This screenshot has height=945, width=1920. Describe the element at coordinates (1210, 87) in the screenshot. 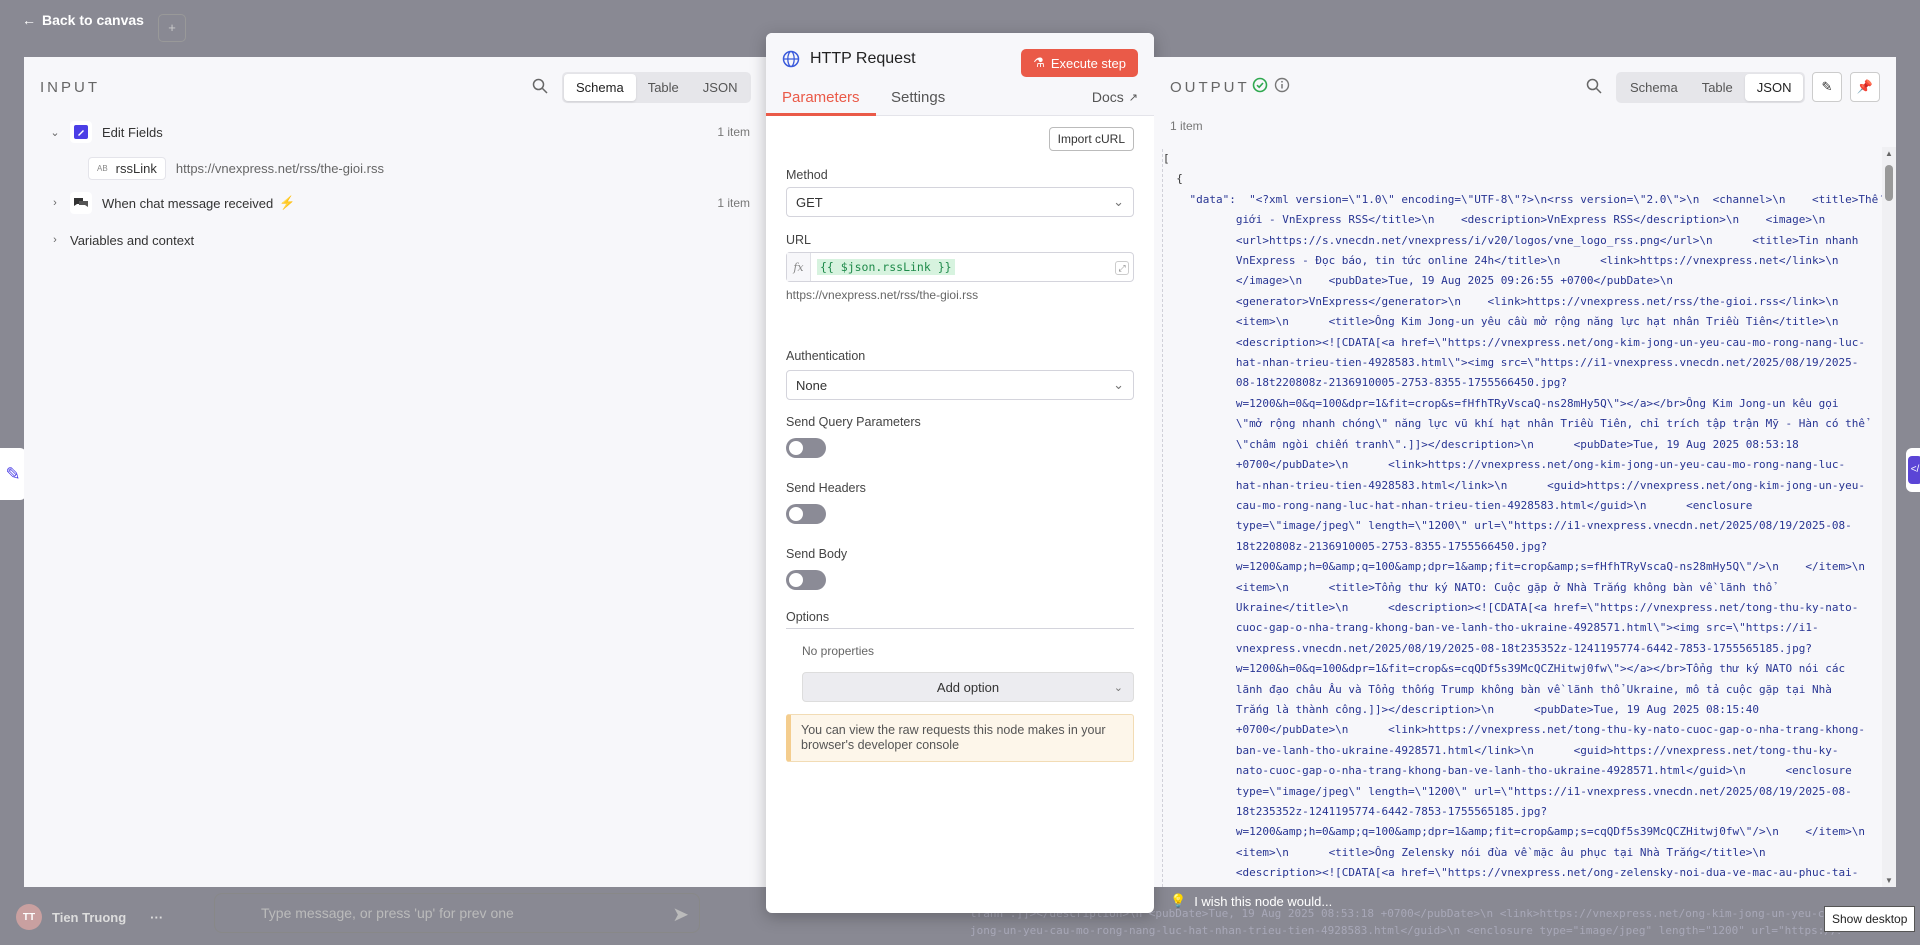

I see `output-title: OUTPUT` at that location.